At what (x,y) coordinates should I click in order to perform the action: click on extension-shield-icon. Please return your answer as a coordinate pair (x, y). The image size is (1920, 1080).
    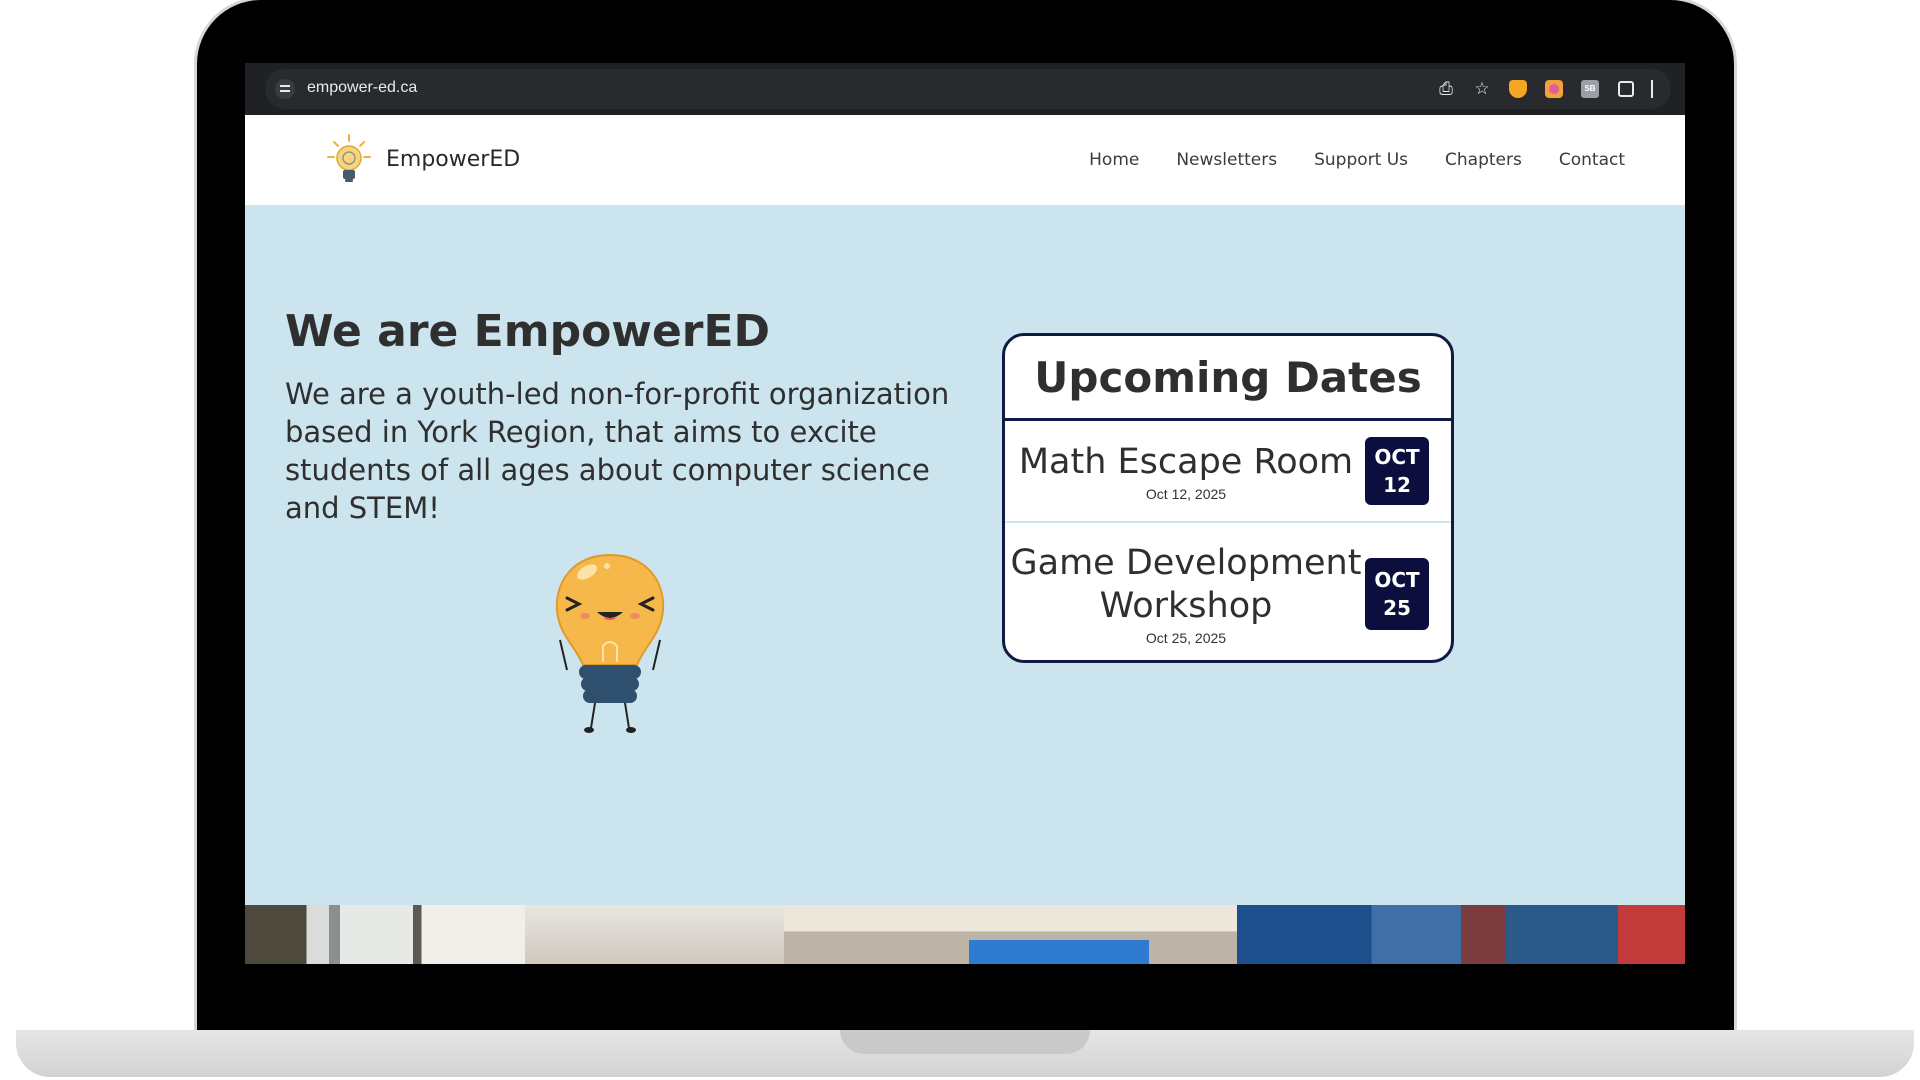
    Looking at the image, I should click on (1518, 89).